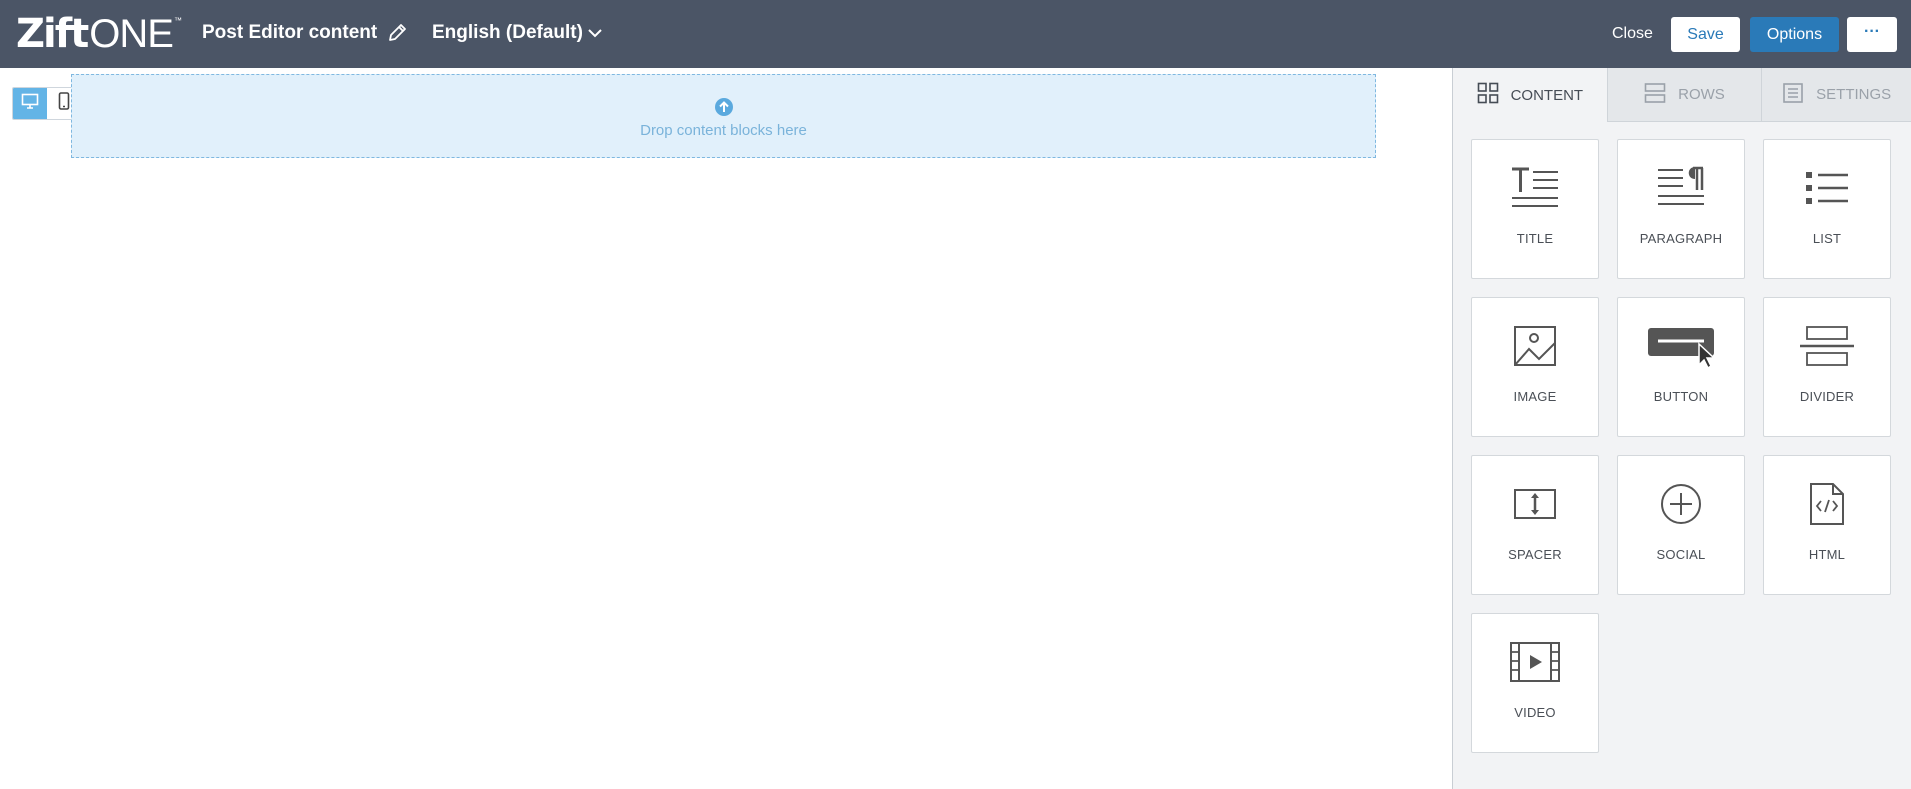  What do you see at coordinates (1535, 662) in the screenshot?
I see `video-icon` at bounding box center [1535, 662].